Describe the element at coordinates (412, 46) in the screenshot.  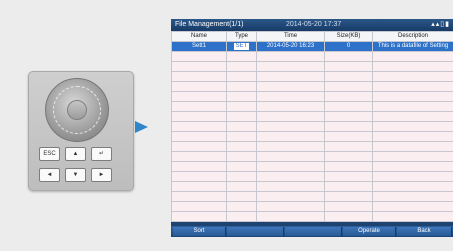
I see `cell-description: This is a datafile of Setting` at that location.